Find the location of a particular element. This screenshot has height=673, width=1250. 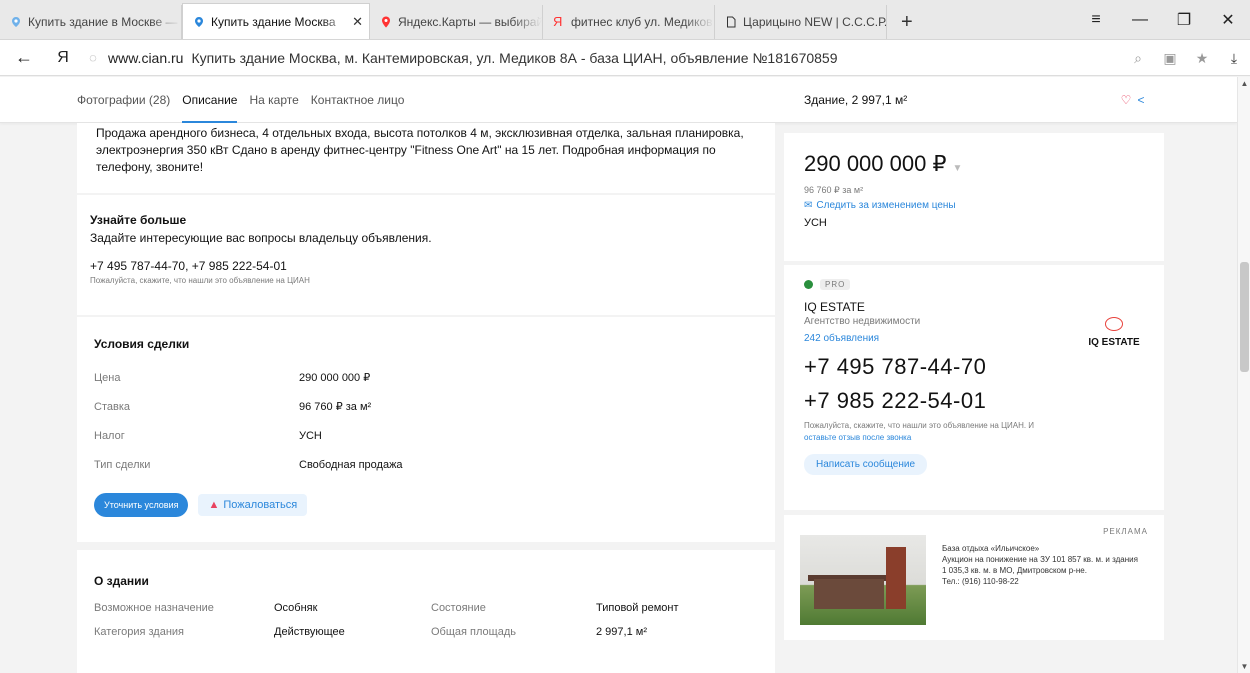

site-info-icon: ◌ is located at coordinates (93, 57).